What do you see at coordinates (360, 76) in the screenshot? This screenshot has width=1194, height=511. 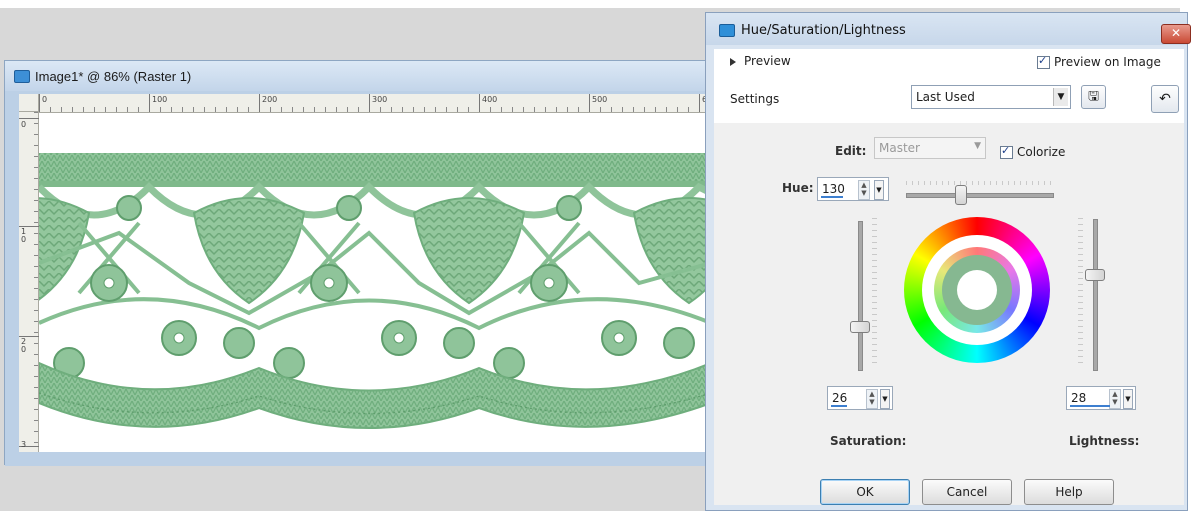 I see `image-window-titlebar: Image1* @ 86% (Raster 1)` at bounding box center [360, 76].